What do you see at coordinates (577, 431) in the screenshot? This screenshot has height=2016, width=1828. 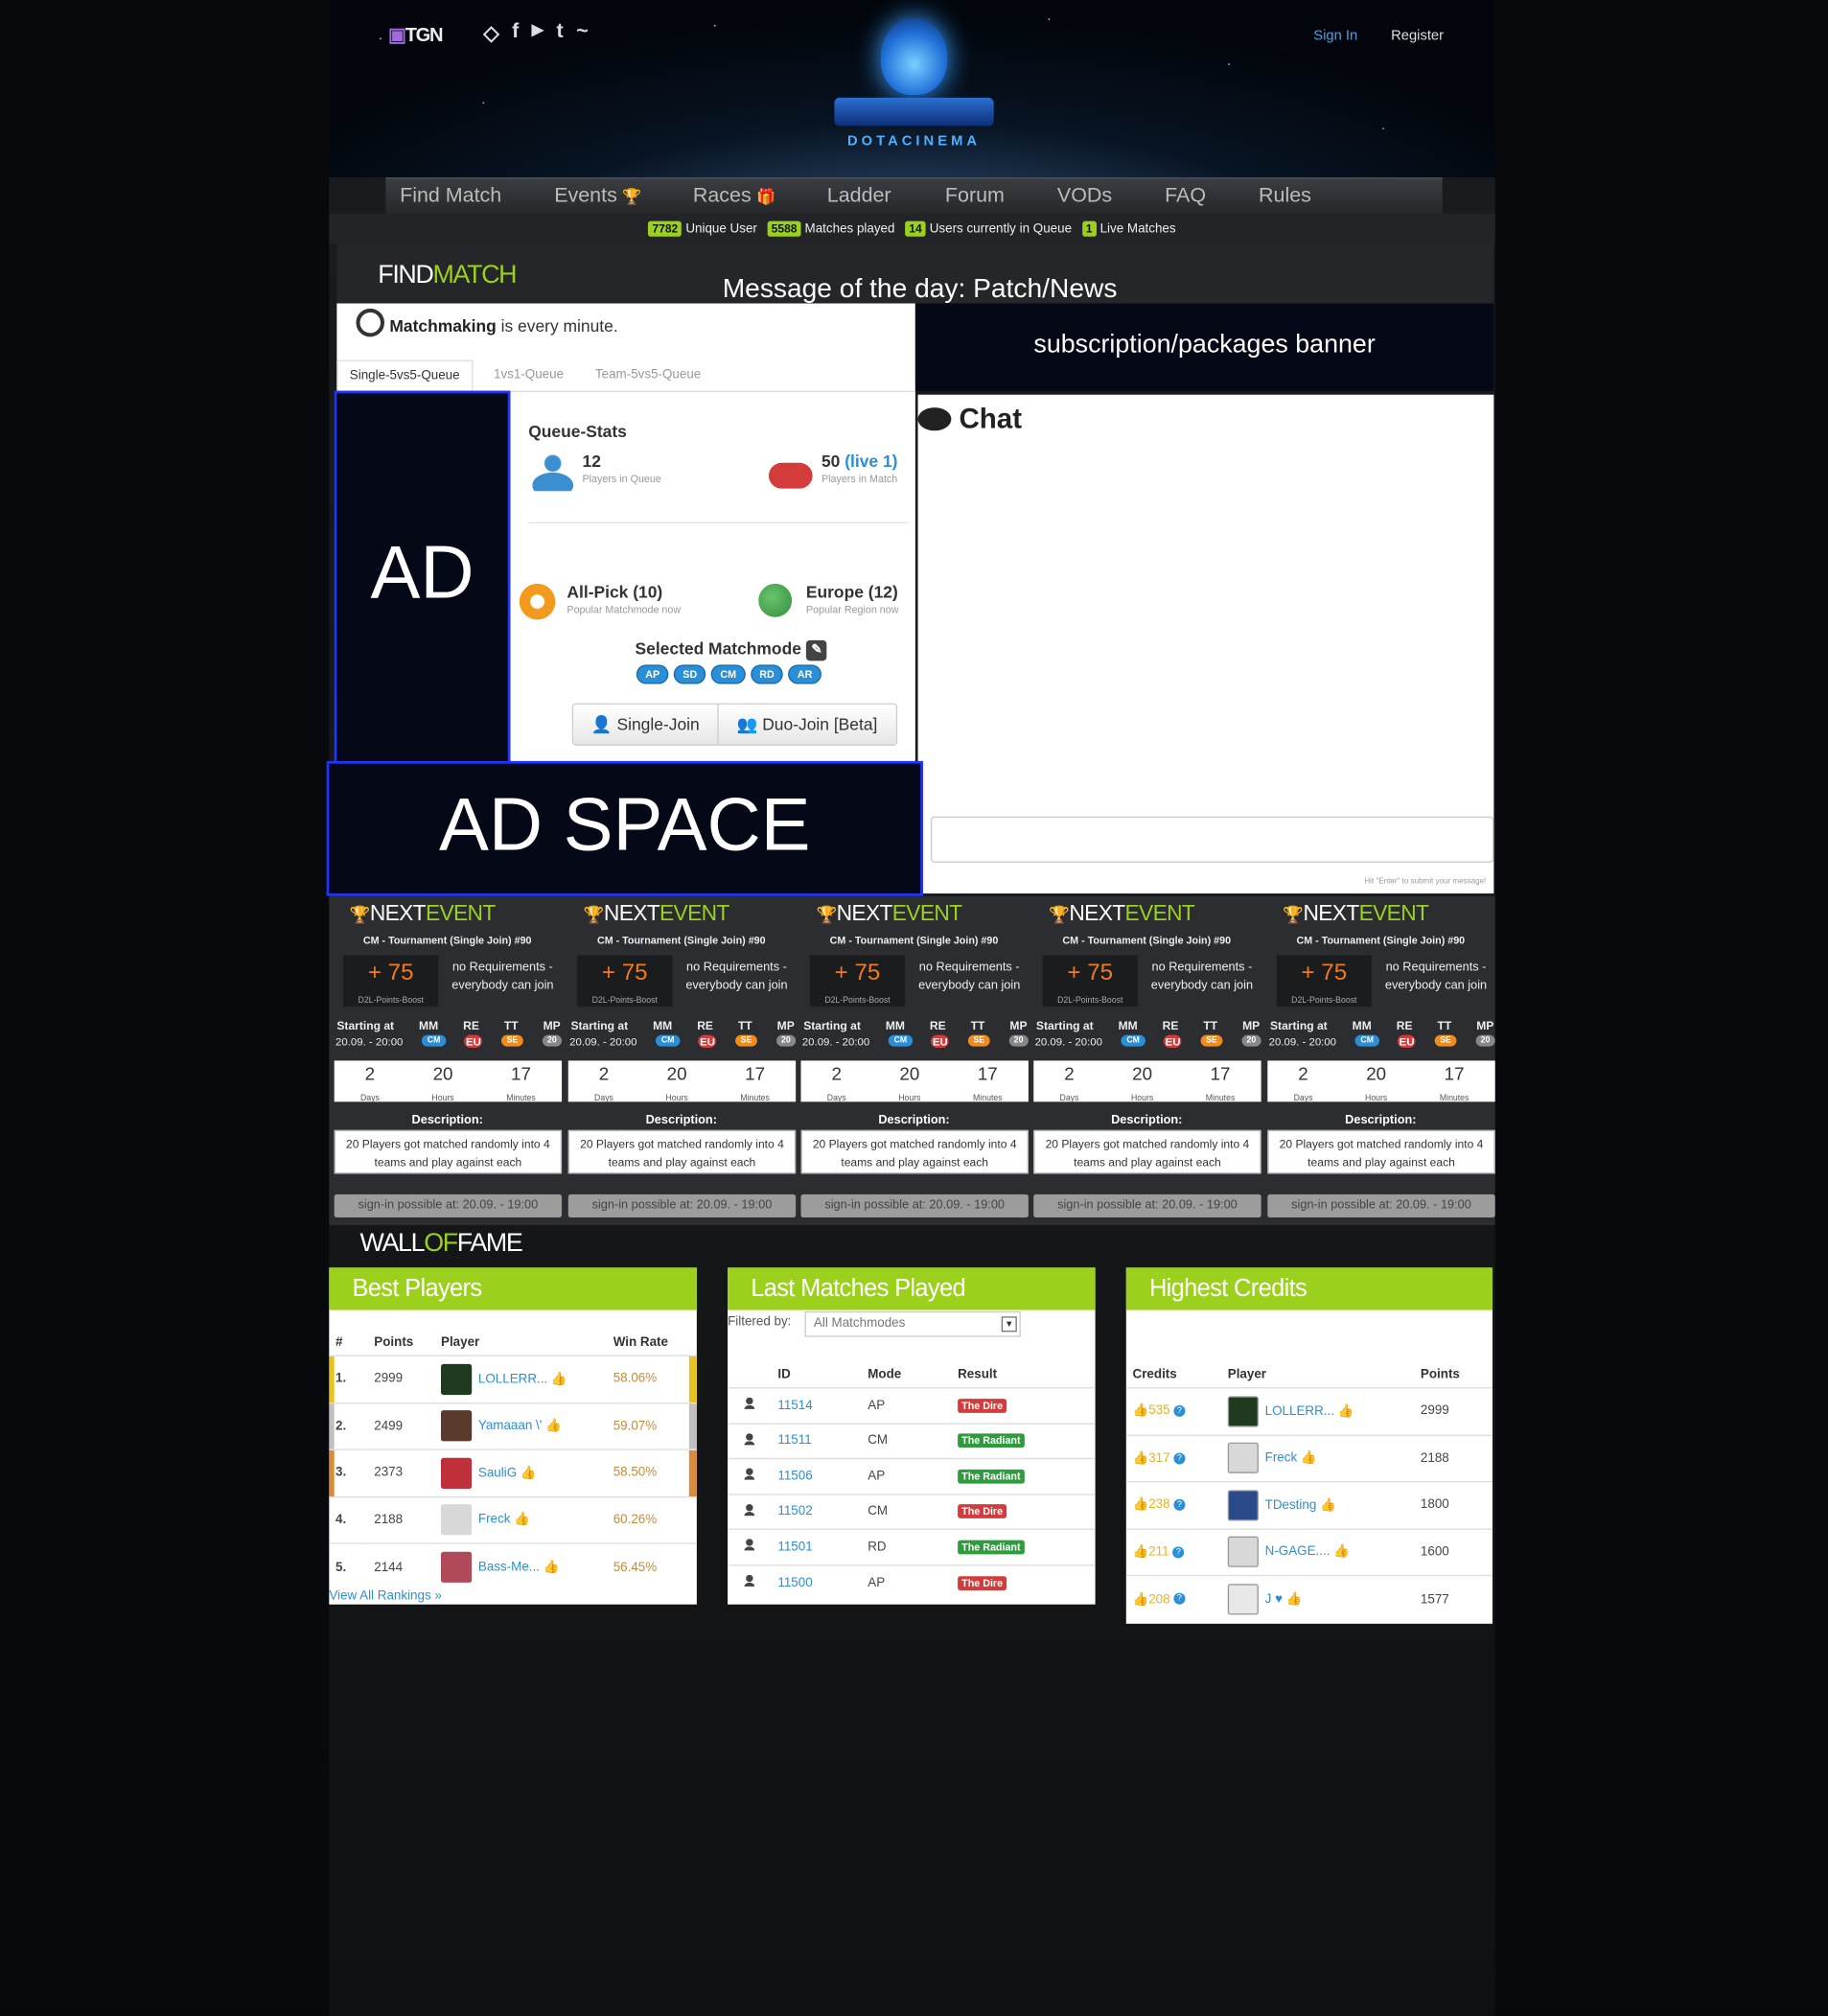 I see `queue-stats-title: Queue-Stats` at bounding box center [577, 431].